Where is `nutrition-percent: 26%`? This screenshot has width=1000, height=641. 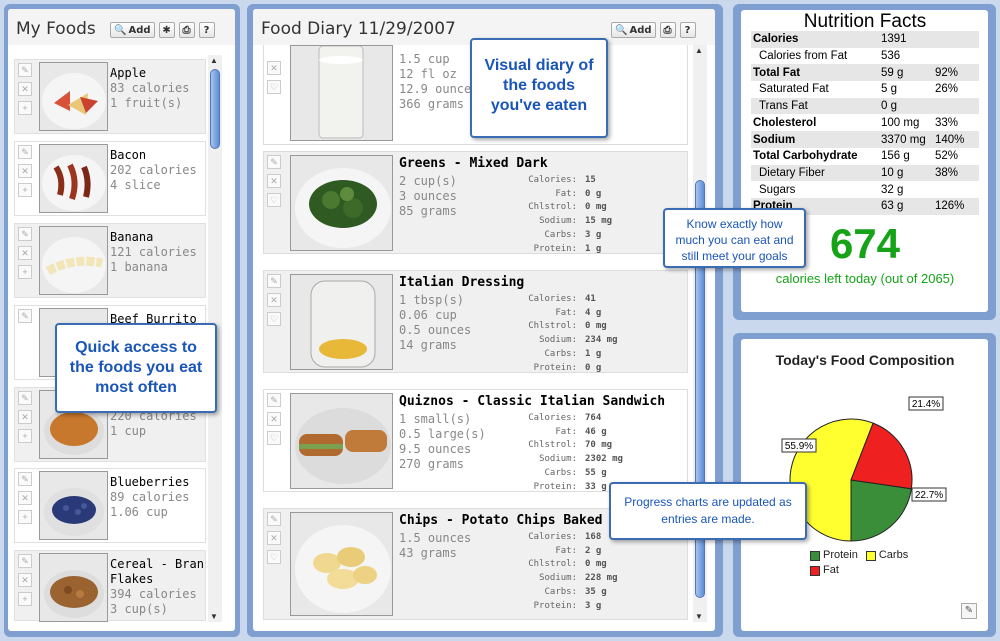
nutrition-percent: 26% is located at coordinates (947, 89).